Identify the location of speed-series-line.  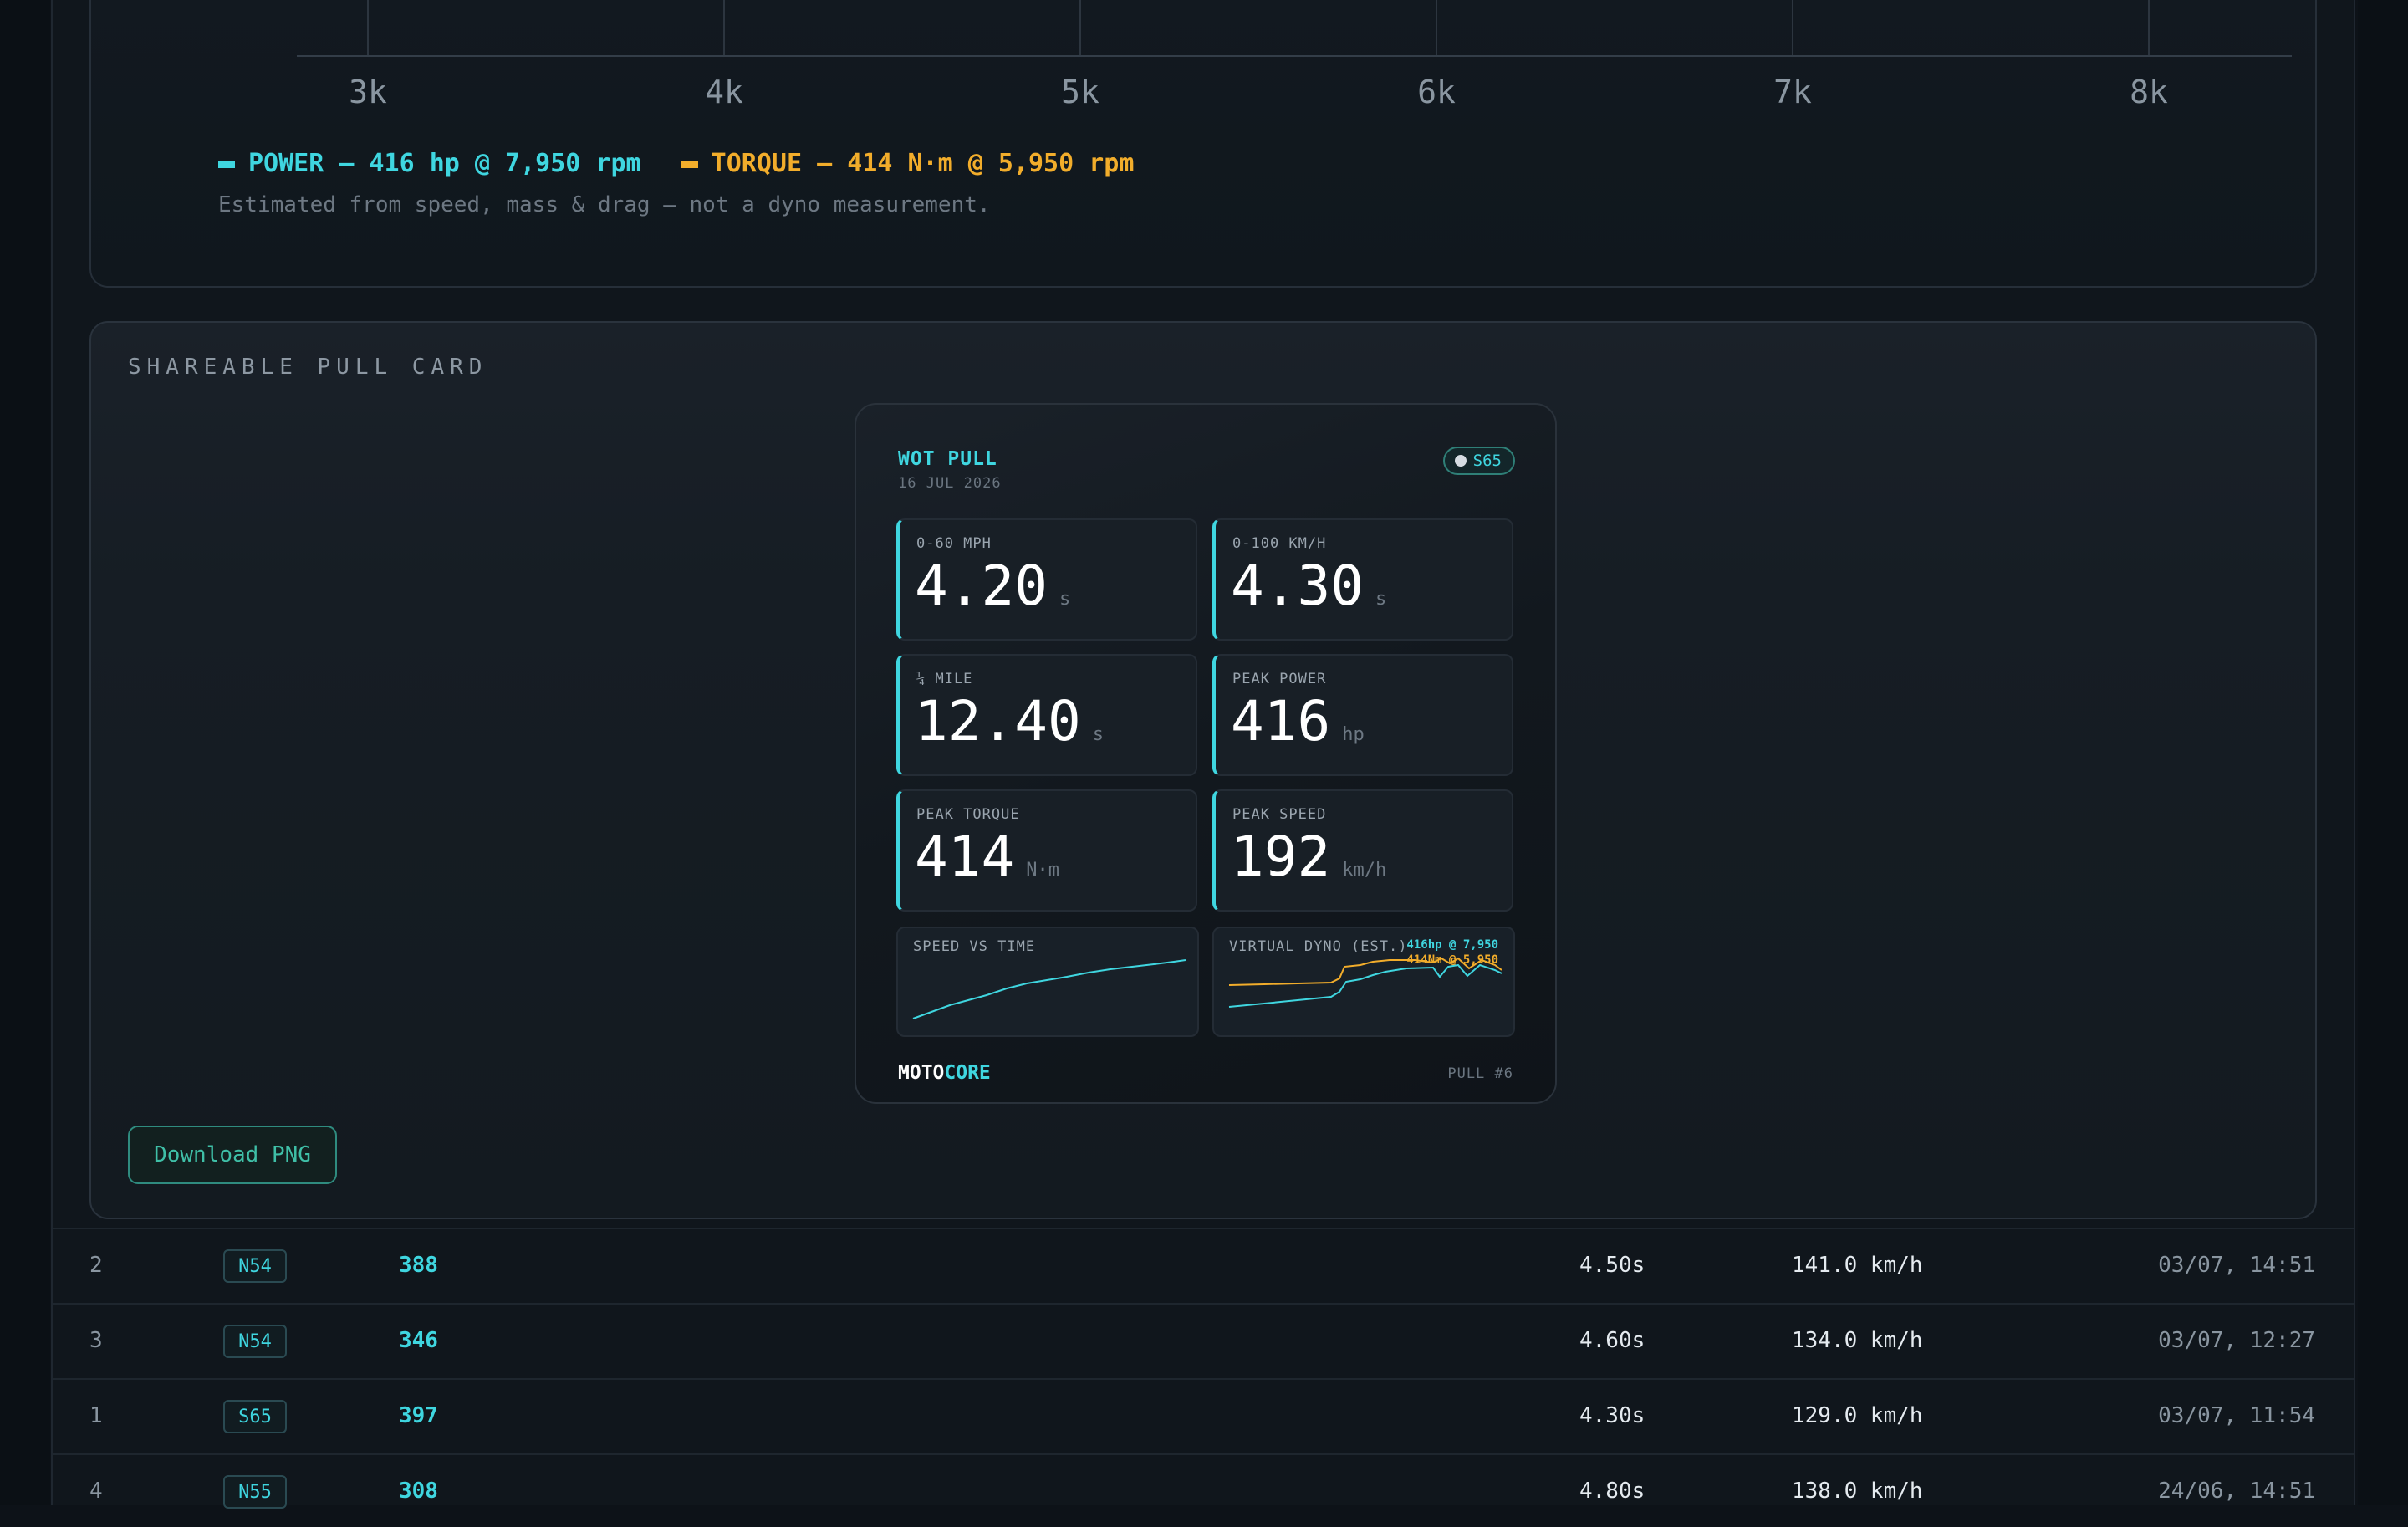
(1049, 989).